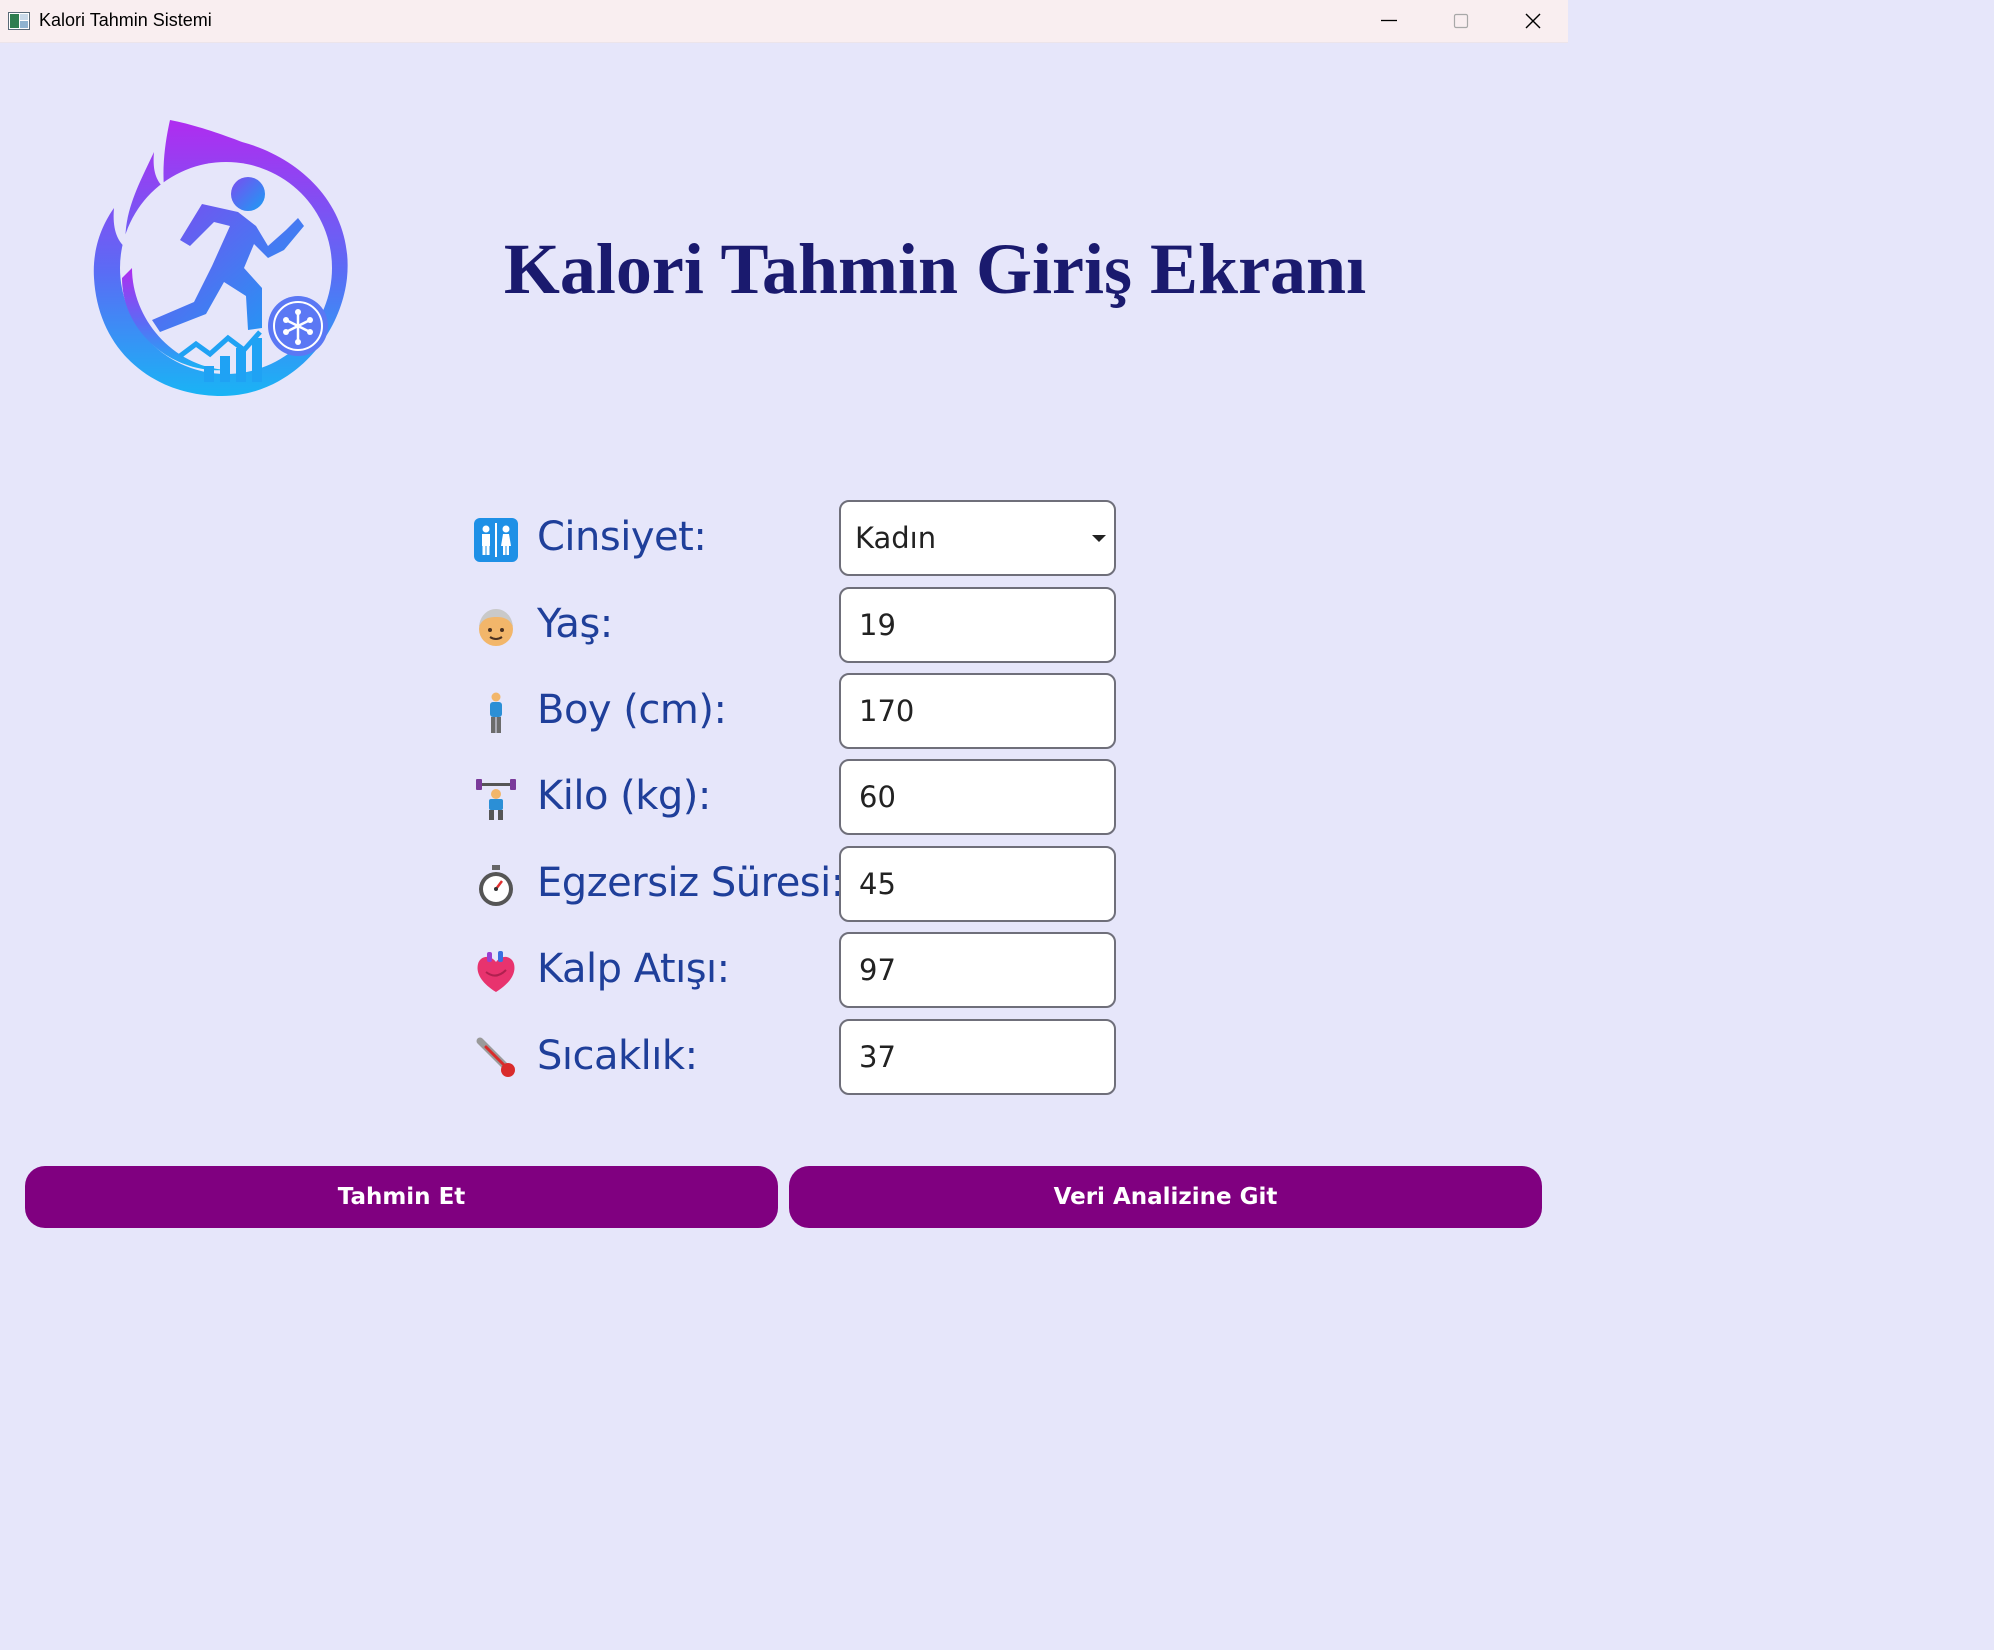 The image size is (1994, 1650). What do you see at coordinates (977, 538) in the screenshot?
I see `gender-select: Kadın` at bounding box center [977, 538].